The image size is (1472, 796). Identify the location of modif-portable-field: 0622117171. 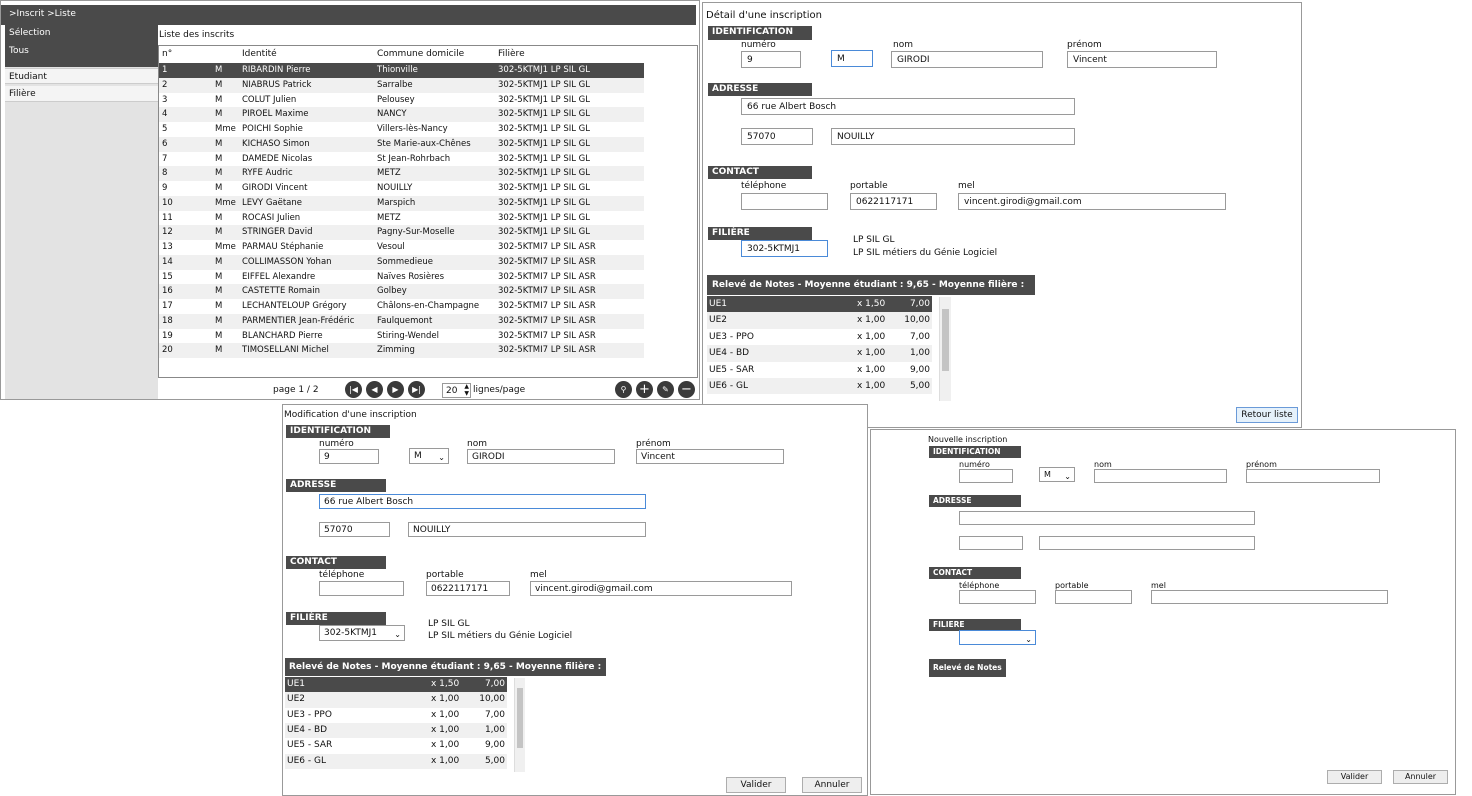
(468, 588).